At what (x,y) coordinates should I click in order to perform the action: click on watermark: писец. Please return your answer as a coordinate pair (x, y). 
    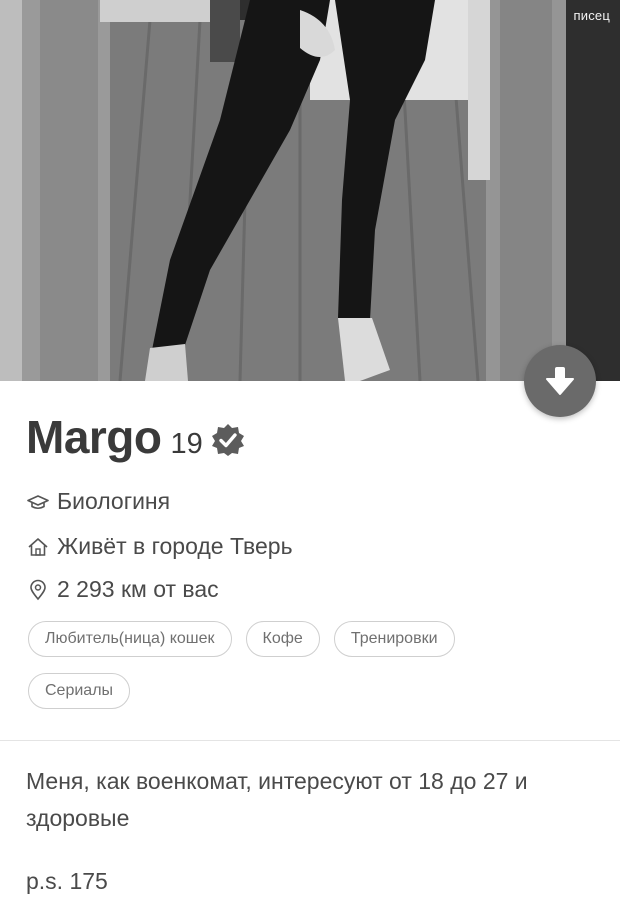
    Looking at the image, I should click on (591, 15).